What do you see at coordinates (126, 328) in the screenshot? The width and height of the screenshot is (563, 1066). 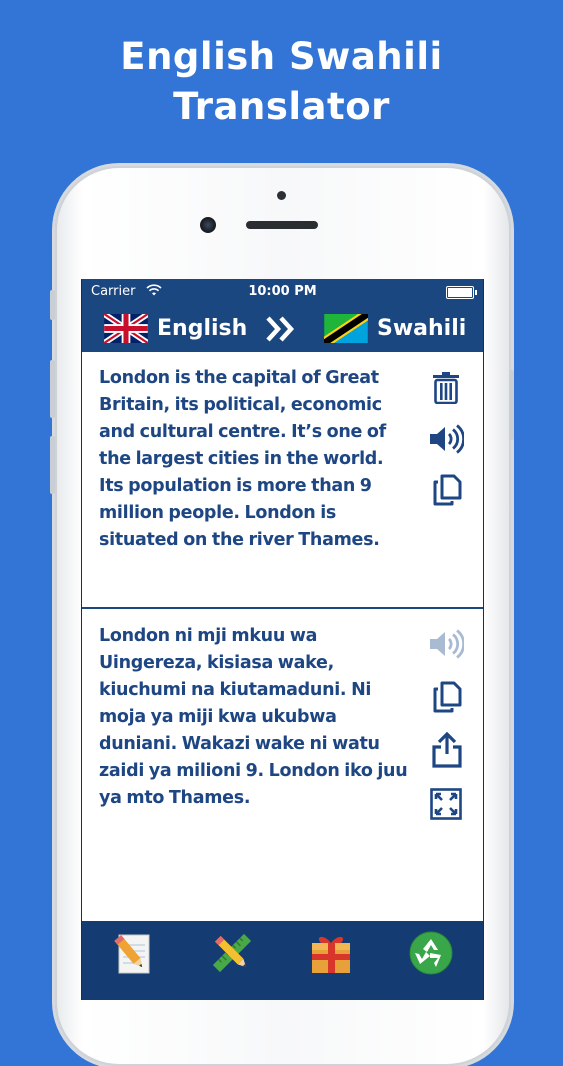 I see `uk-flag-icon` at bounding box center [126, 328].